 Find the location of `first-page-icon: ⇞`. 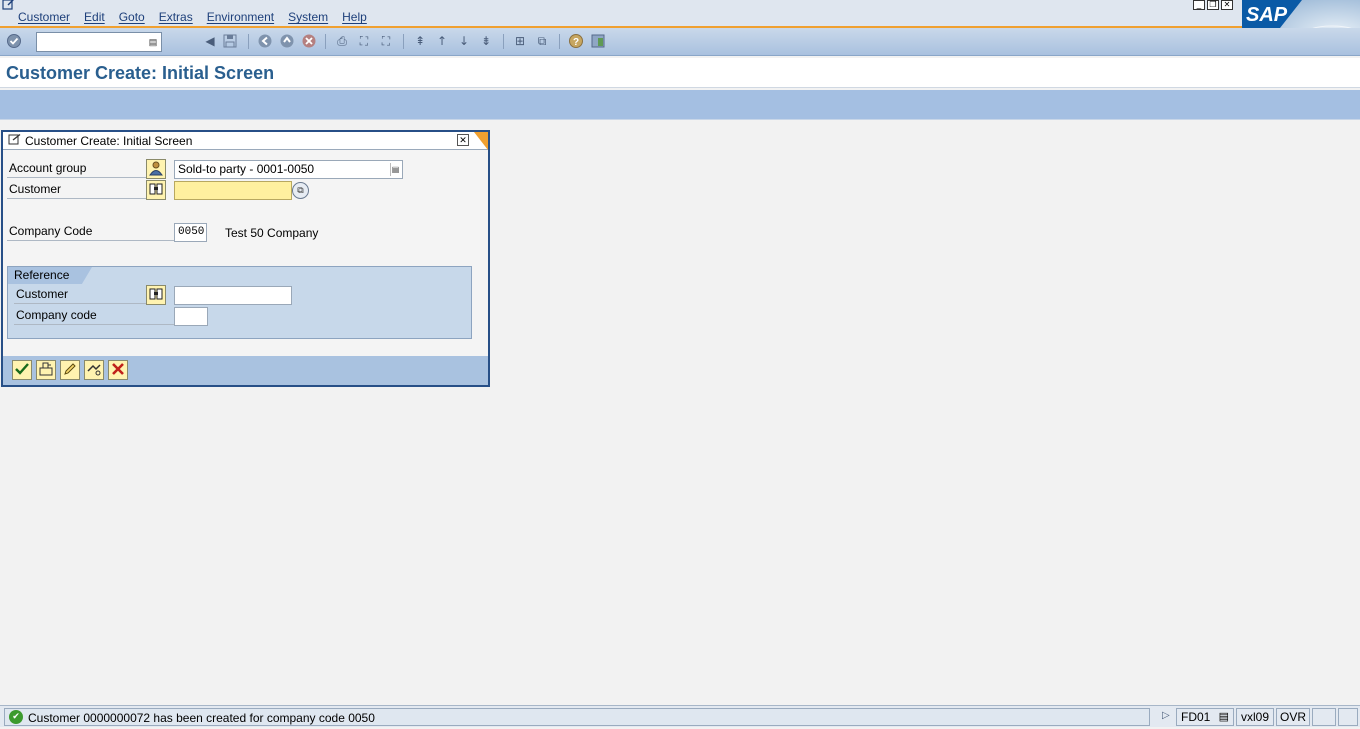

first-page-icon: ⇞ is located at coordinates (420, 41).